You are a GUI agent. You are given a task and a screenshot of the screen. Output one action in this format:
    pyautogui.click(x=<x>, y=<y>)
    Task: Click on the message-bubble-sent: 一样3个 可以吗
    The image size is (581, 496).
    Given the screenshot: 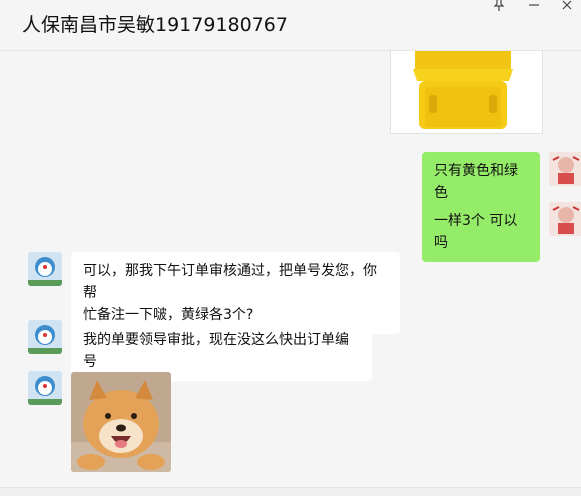 What is the action you would take?
    pyautogui.click(x=481, y=232)
    